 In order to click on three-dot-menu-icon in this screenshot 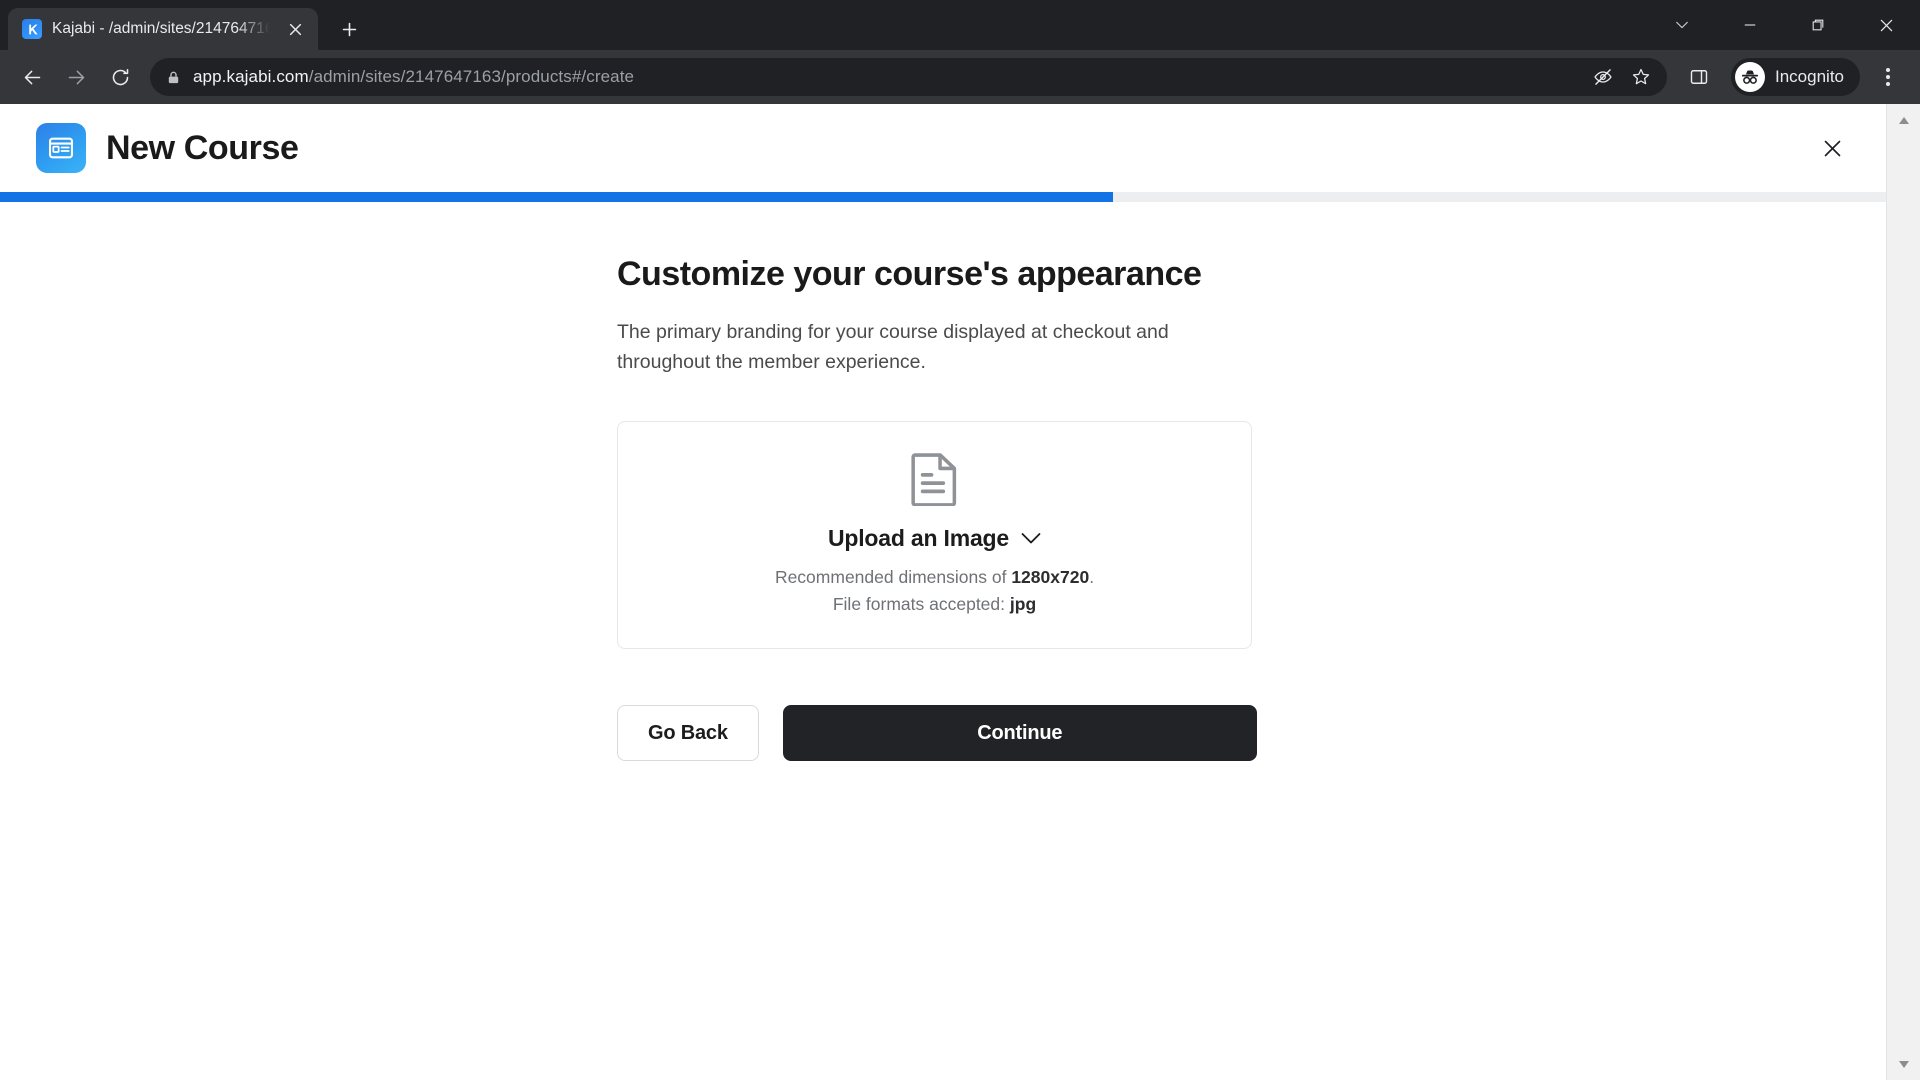, I will do `click(1888, 77)`.